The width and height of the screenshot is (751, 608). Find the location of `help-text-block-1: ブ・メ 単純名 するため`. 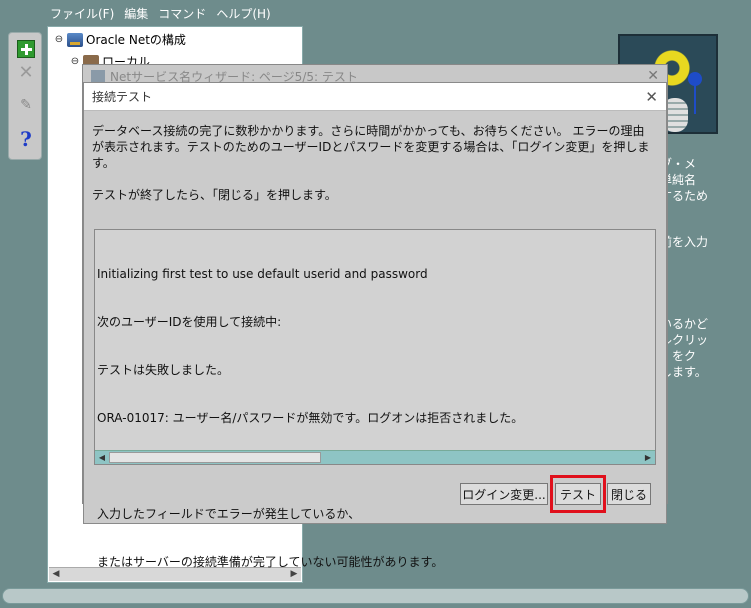

help-text-block-1: ブ・メ 単純名 するため is located at coordinates (684, 180).